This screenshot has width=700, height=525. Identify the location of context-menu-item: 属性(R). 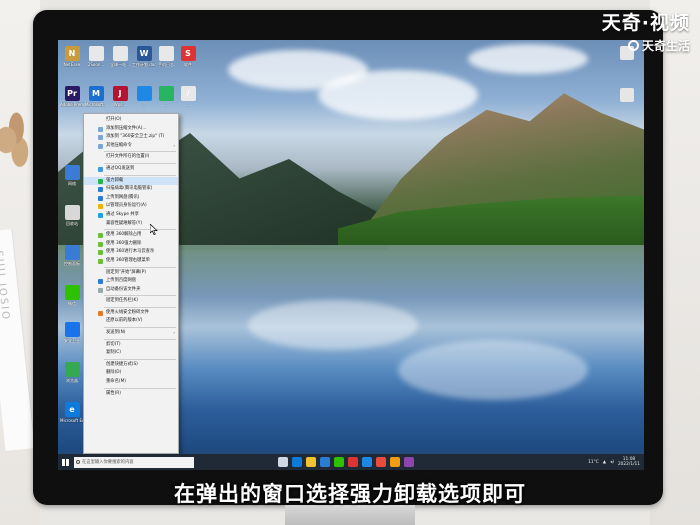
(131, 394).